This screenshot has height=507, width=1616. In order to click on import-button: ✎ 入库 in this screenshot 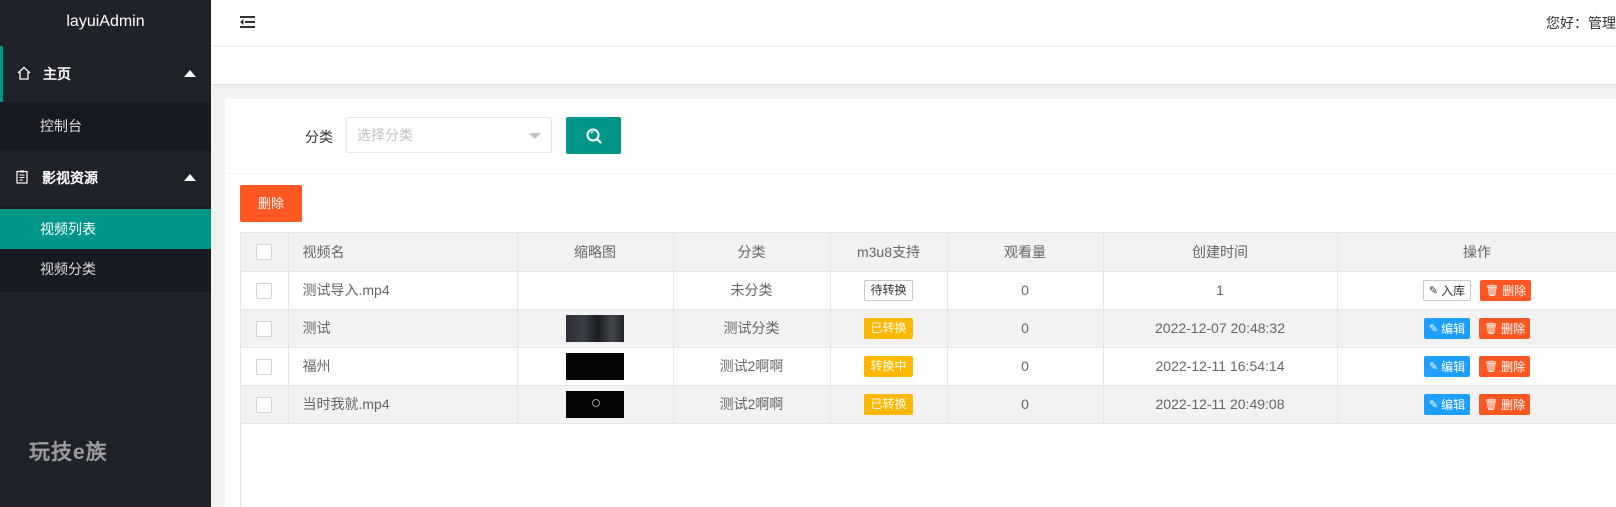, I will do `click(1447, 290)`.